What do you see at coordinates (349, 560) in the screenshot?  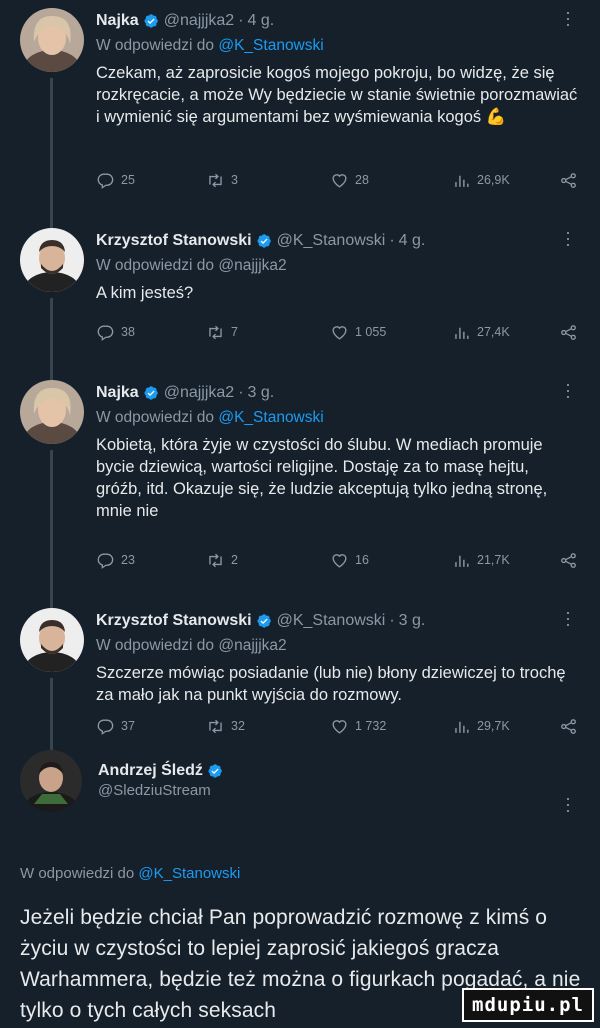 I see `like-button: 16` at bounding box center [349, 560].